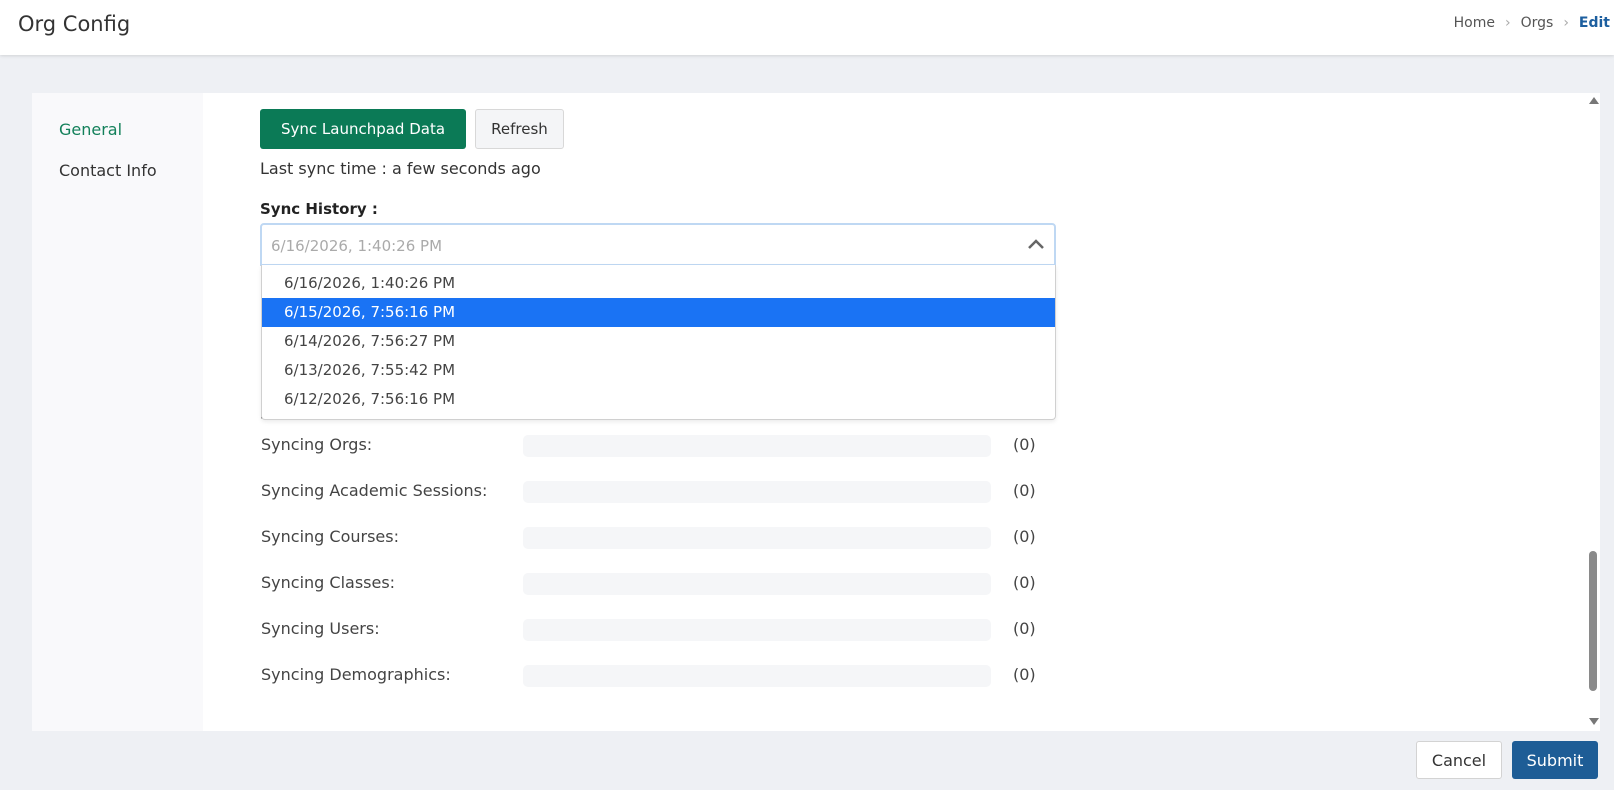 This screenshot has height=790, width=1614. I want to click on progress-label: Syncing Academic Sessions:, so click(374, 490).